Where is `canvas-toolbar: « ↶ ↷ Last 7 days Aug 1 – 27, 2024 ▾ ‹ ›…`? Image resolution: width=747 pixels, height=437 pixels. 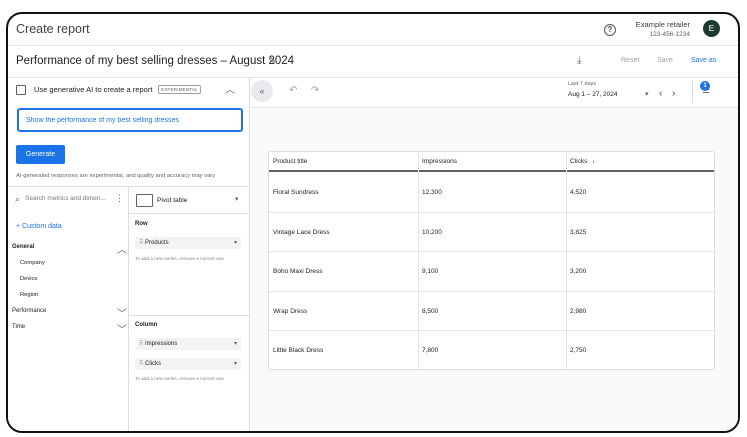
canvas-toolbar: « ↶ ↷ Last 7 days Aug 1 – 27, 2024 ▾ ‹ ›… is located at coordinates (494, 93).